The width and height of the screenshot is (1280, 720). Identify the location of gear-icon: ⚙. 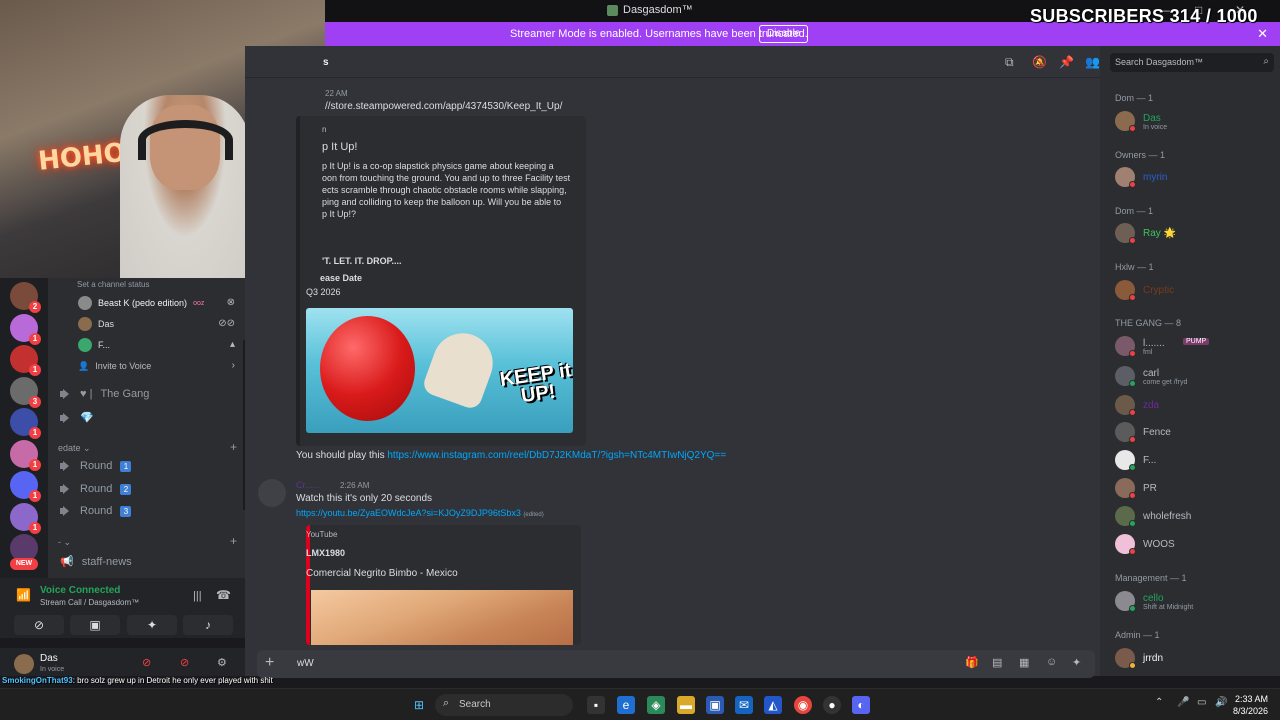
(222, 662).